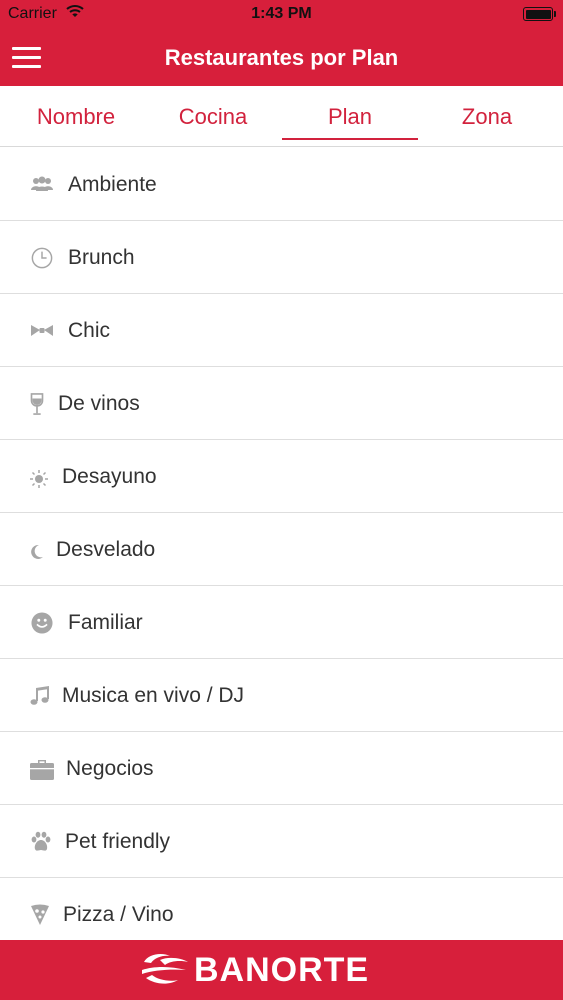  What do you see at coordinates (37, 552) in the screenshot?
I see `moon-icon` at bounding box center [37, 552].